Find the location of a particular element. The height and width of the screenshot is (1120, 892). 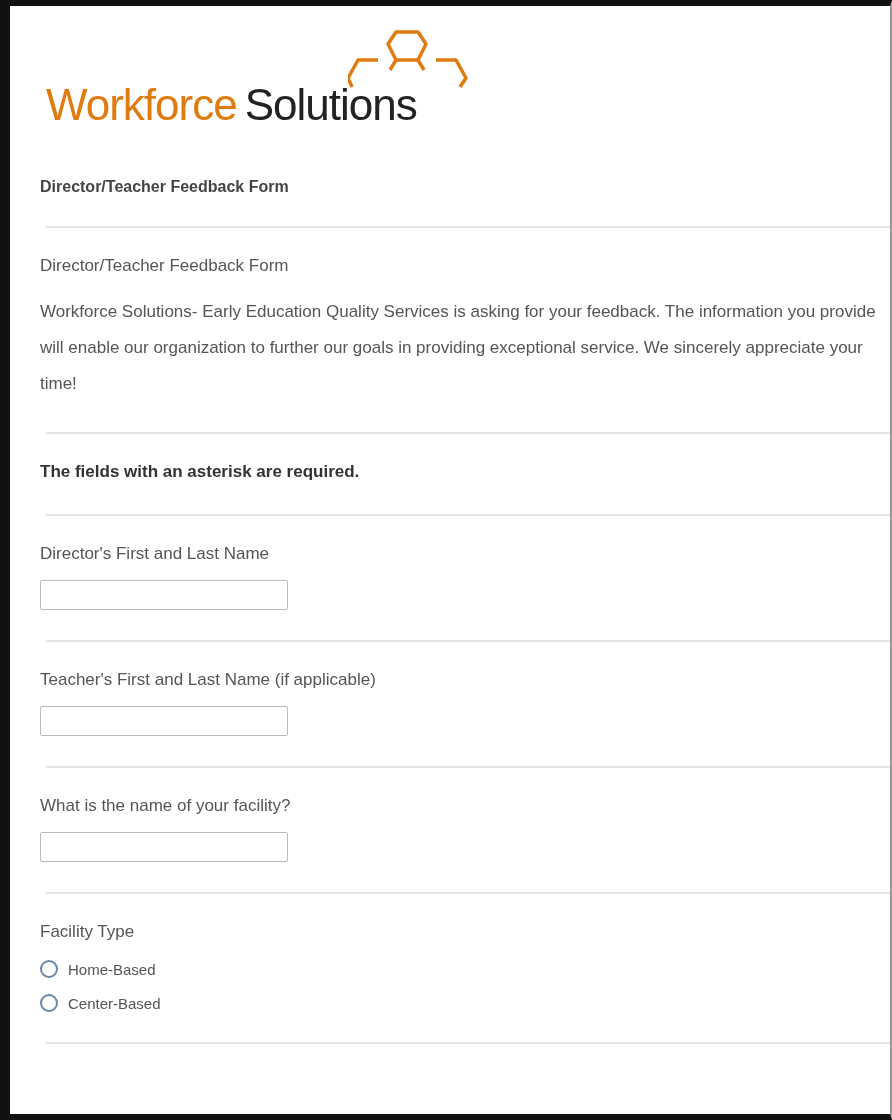

option-label: Center-Based is located at coordinates (114, 1003).